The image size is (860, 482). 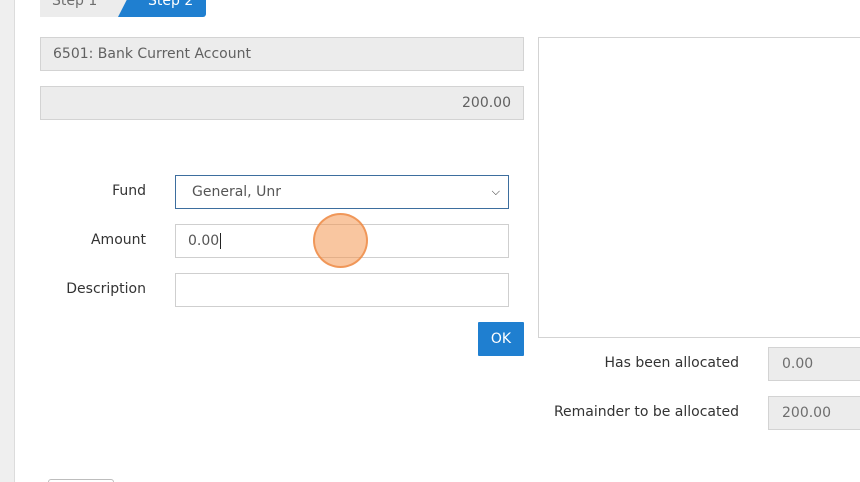 What do you see at coordinates (204, 241) in the screenshot?
I see `amount-input-value: 0.00` at bounding box center [204, 241].